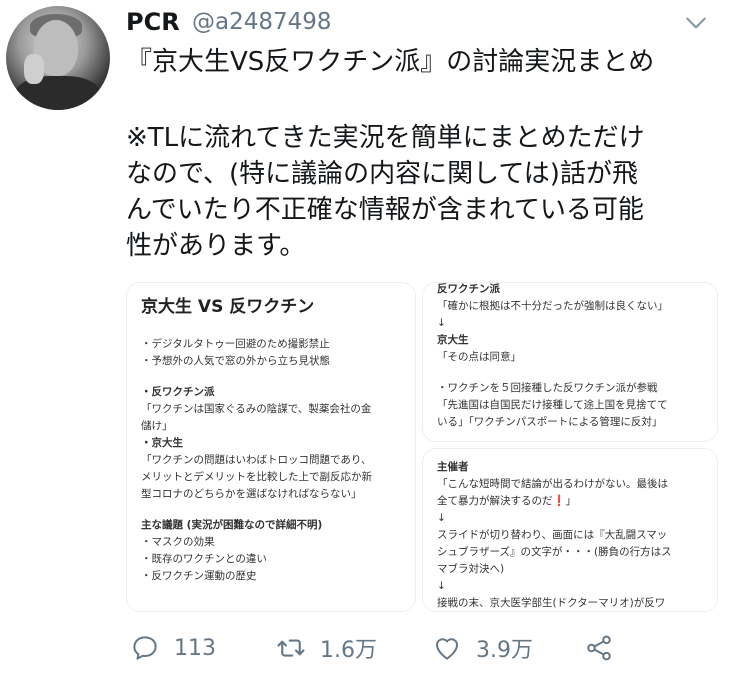  I want to click on reply-icon, so click(145, 648).